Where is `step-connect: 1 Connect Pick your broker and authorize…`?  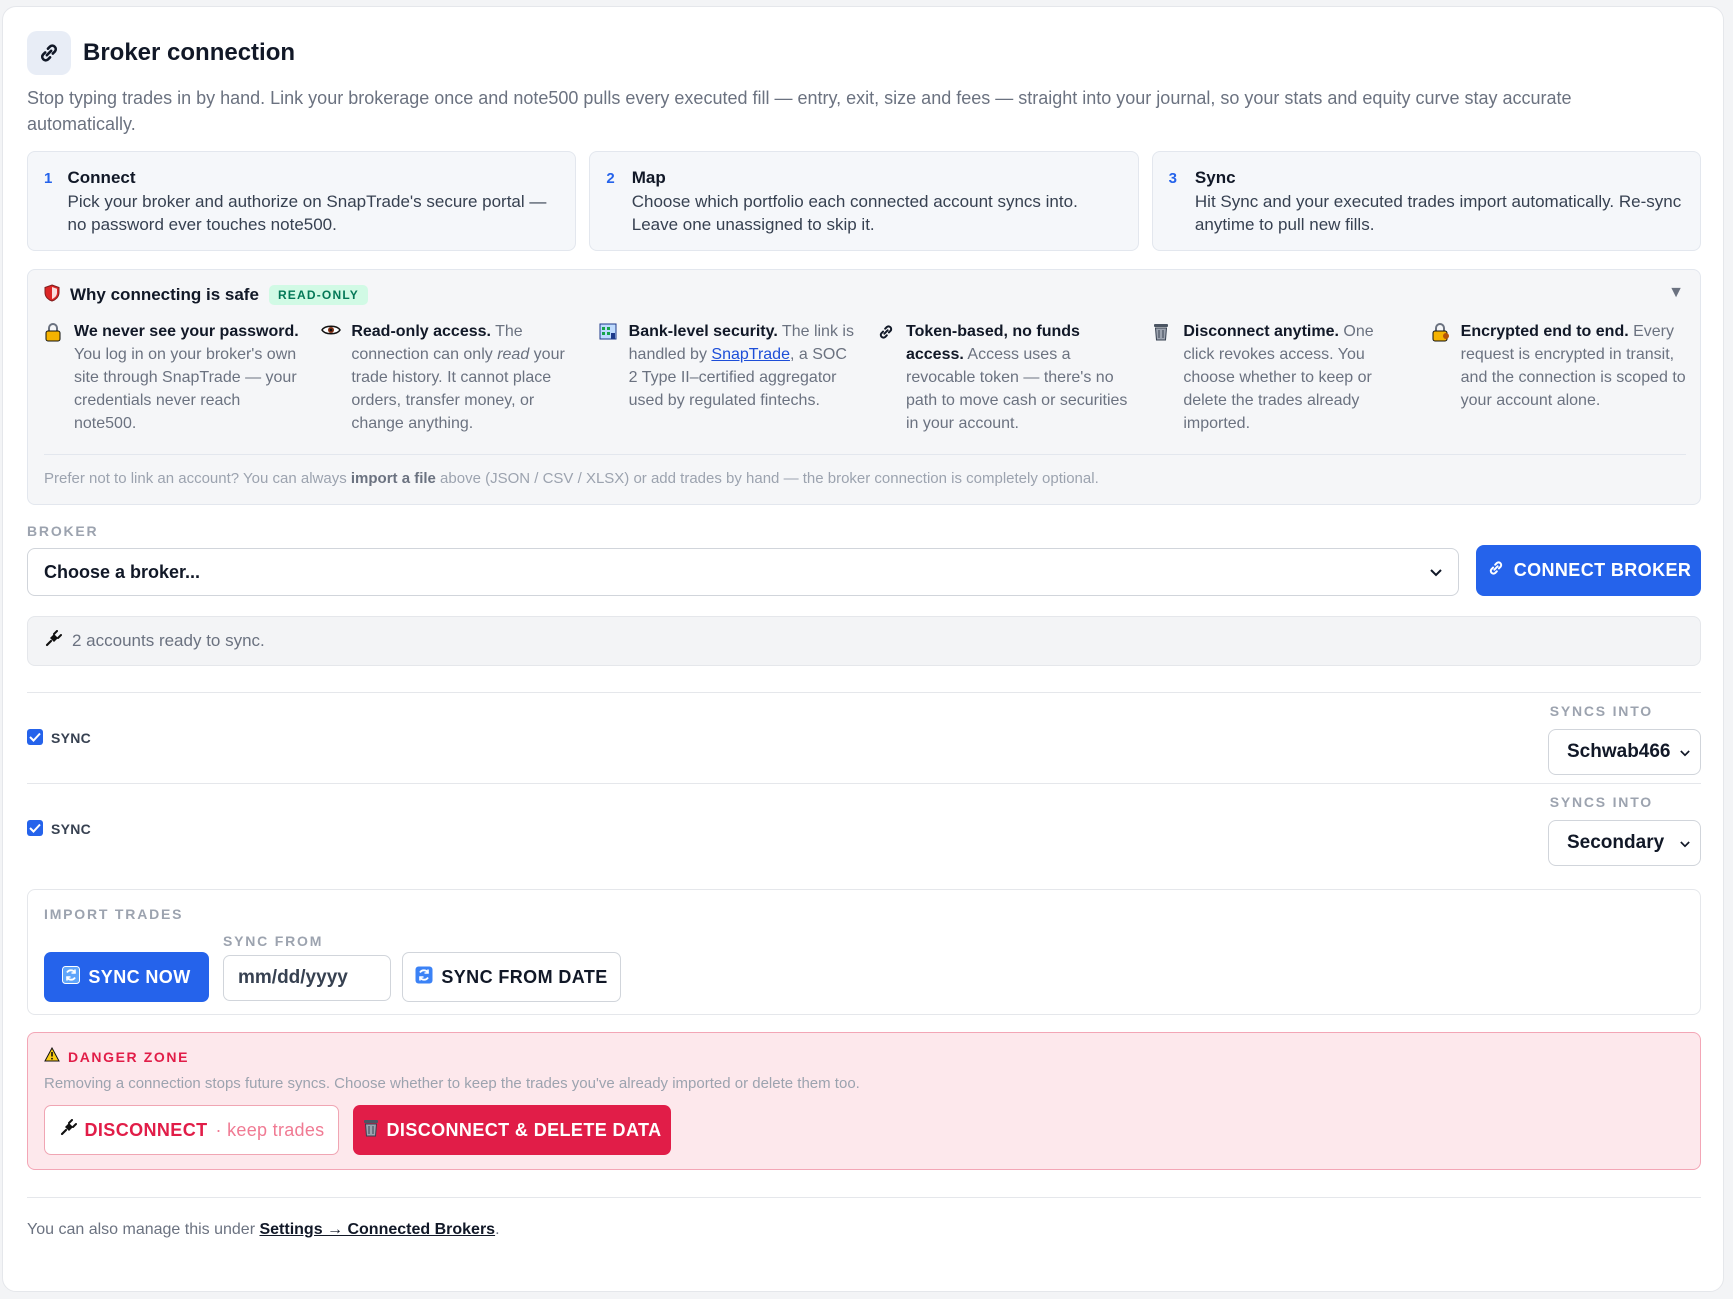
step-connect: 1 Connect Pick your broker and authorize… is located at coordinates (302, 201).